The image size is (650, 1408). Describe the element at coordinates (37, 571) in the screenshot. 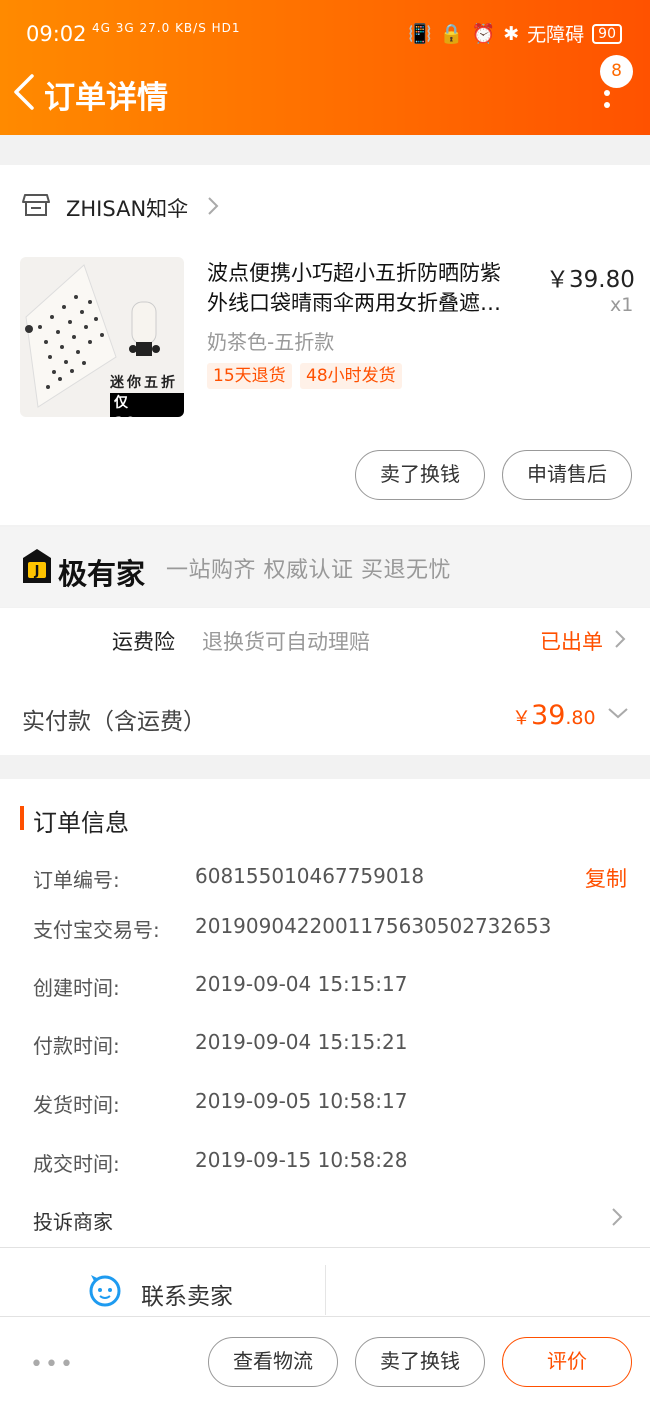

I see `jiyoujia-logo-letter: J` at that location.